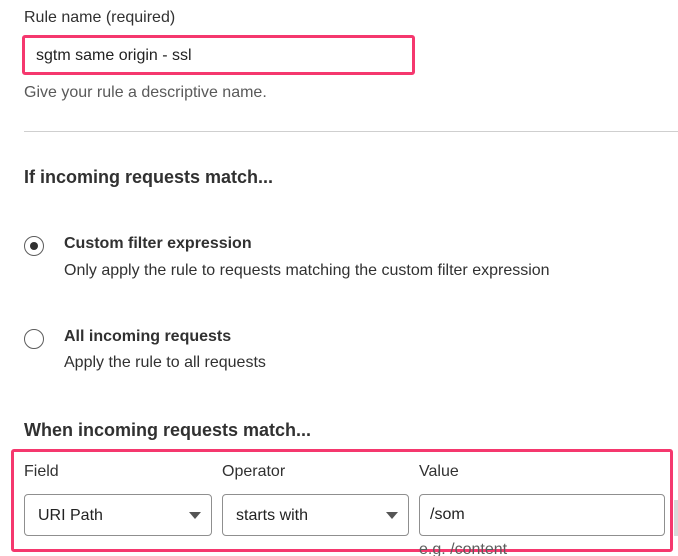  Describe the element at coordinates (463, 548) in the screenshot. I see `value-hint: e.g. /content` at that location.